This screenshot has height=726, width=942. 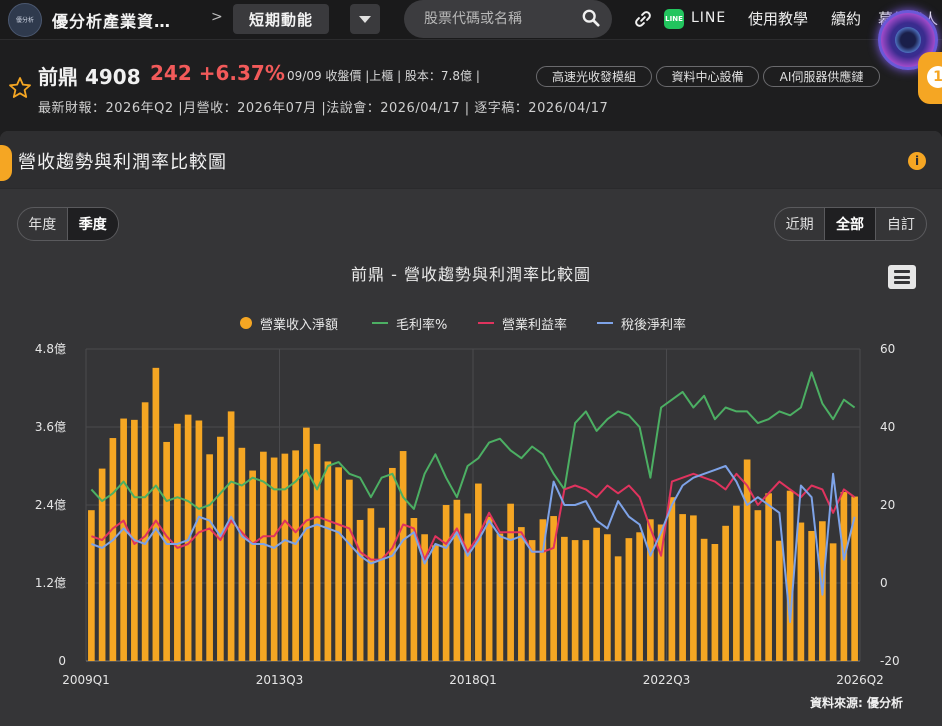 What do you see at coordinates (887, 349) in the screenshot?
I see `y-right-tick-label: 60` at bounding box center [887, 349].